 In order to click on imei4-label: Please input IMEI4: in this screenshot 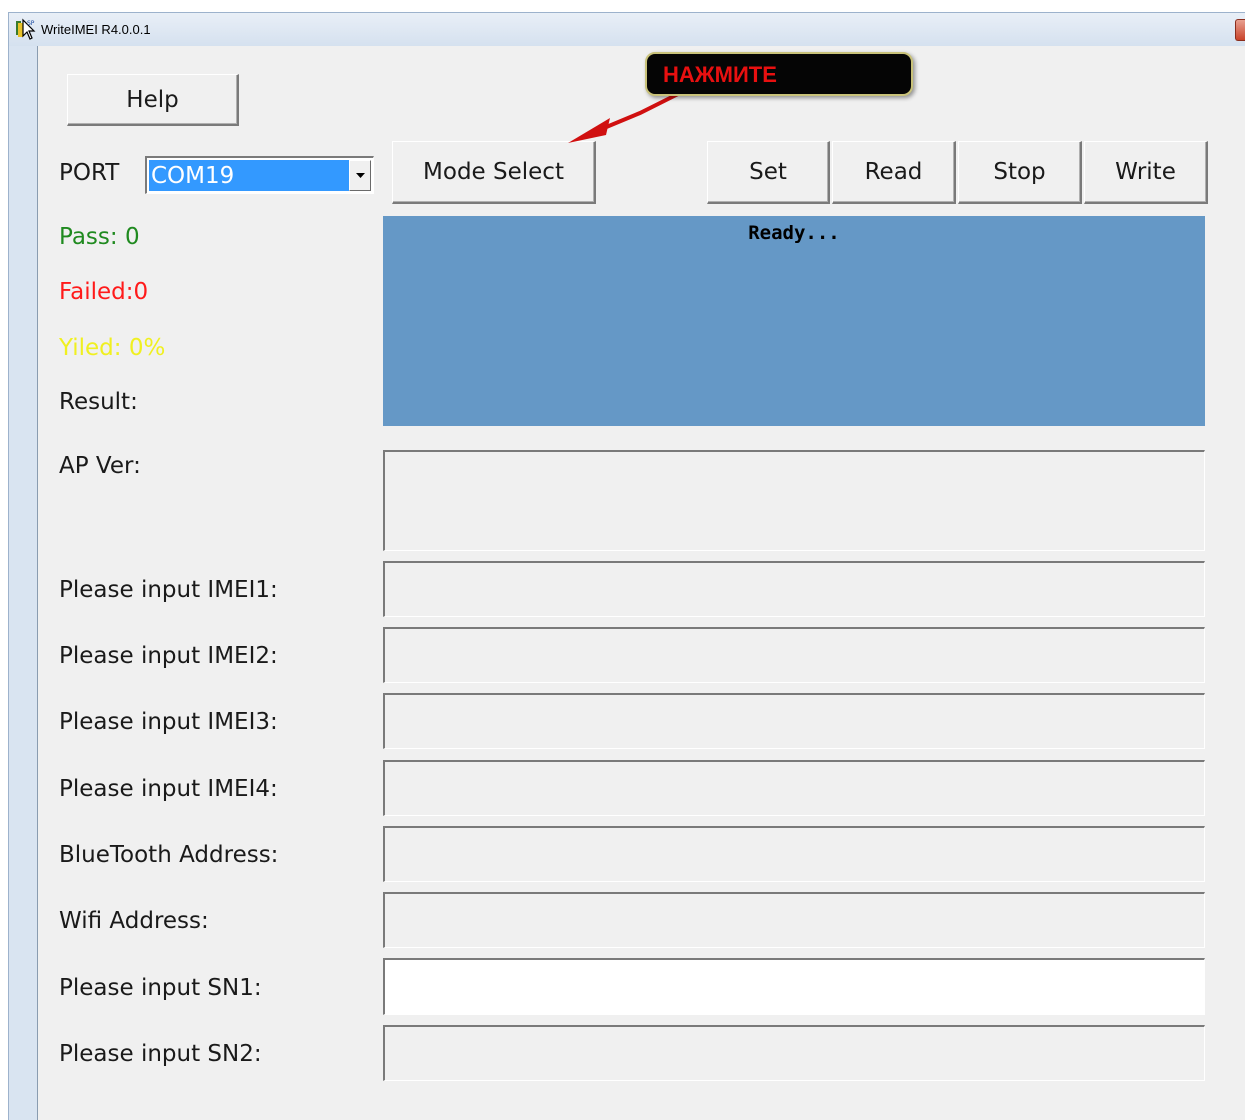, I will do `click(168, 789)`.